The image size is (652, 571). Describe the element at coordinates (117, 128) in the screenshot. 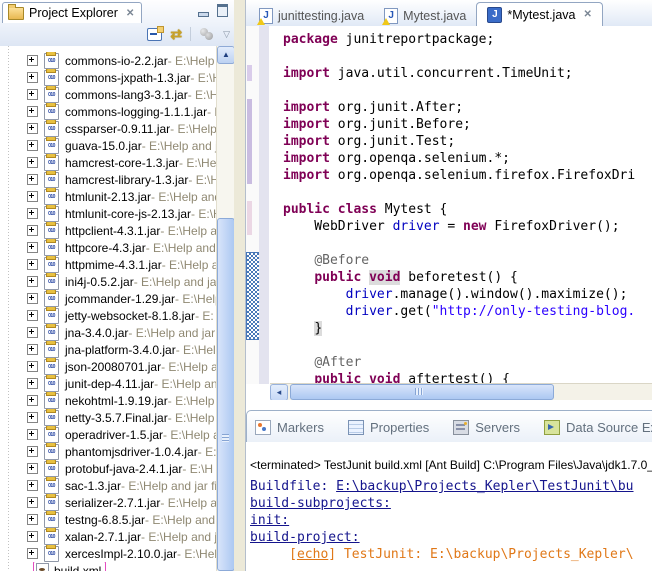

I see `tree-item: 010 cssparser-0.9.11.jar - E:\Help` at that location.